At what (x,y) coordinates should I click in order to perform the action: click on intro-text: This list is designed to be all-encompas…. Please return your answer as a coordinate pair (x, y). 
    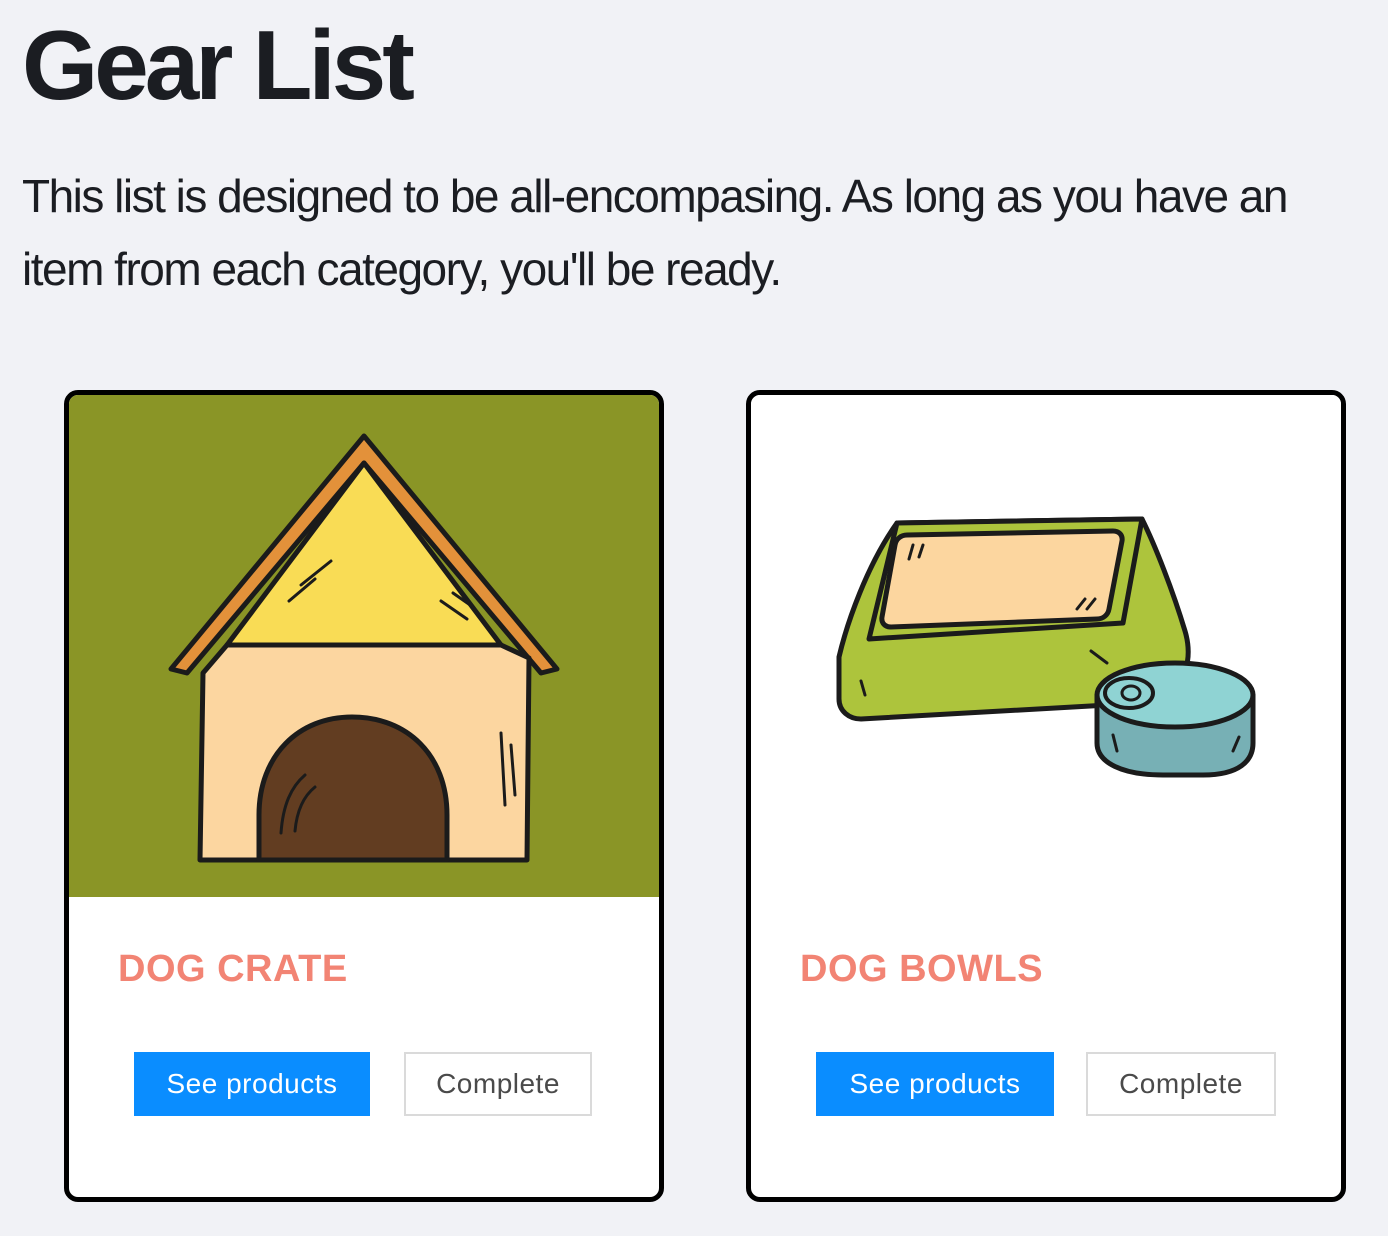
    Looking at the image, I should click on (655, 232).